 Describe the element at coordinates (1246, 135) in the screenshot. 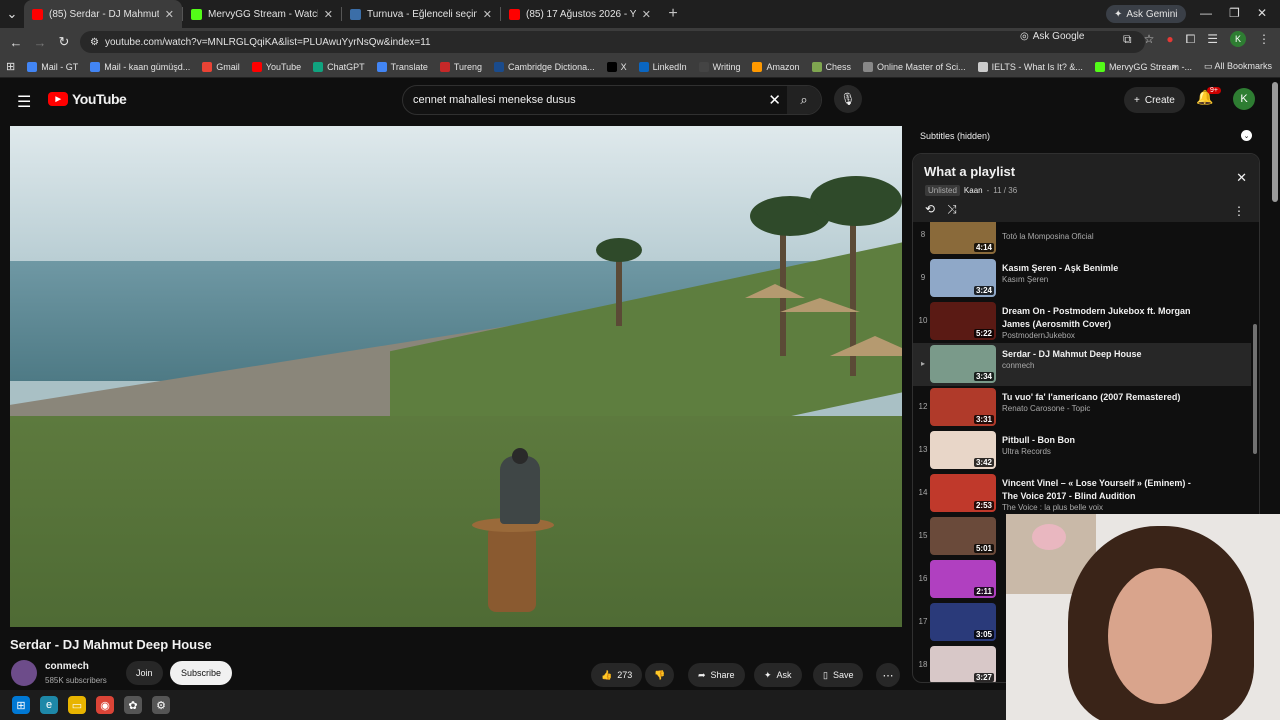

I see `chevron-down-icon: ⌄` at that location.